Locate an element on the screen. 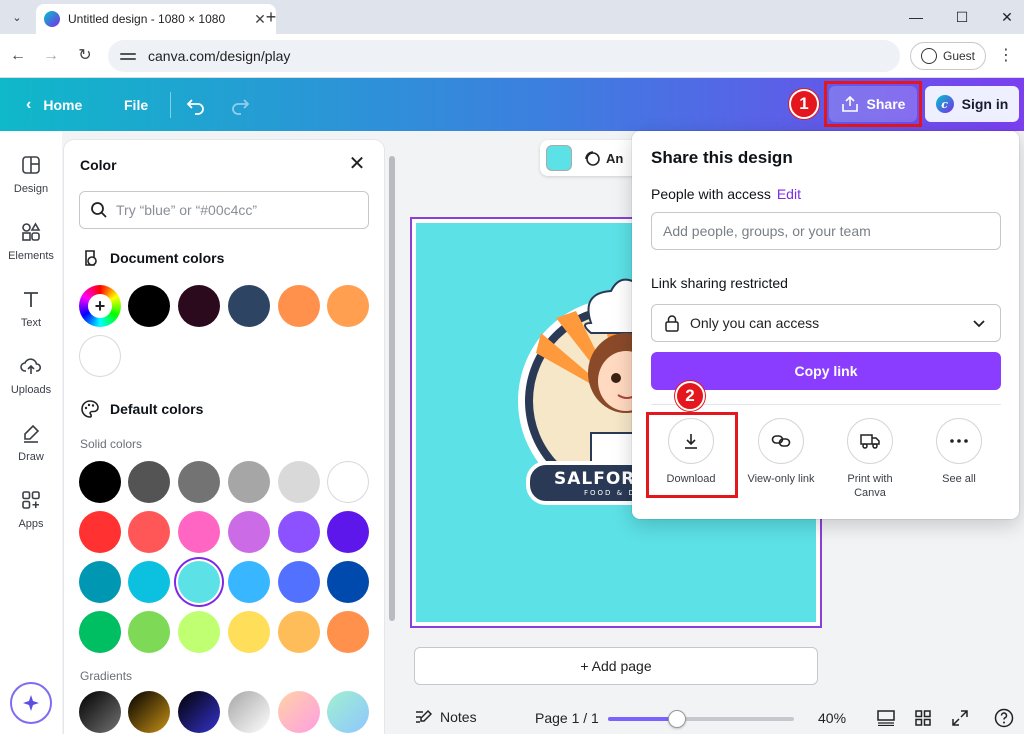  access-level-dropdown: Only you can access is located at coordinates (826, 323).